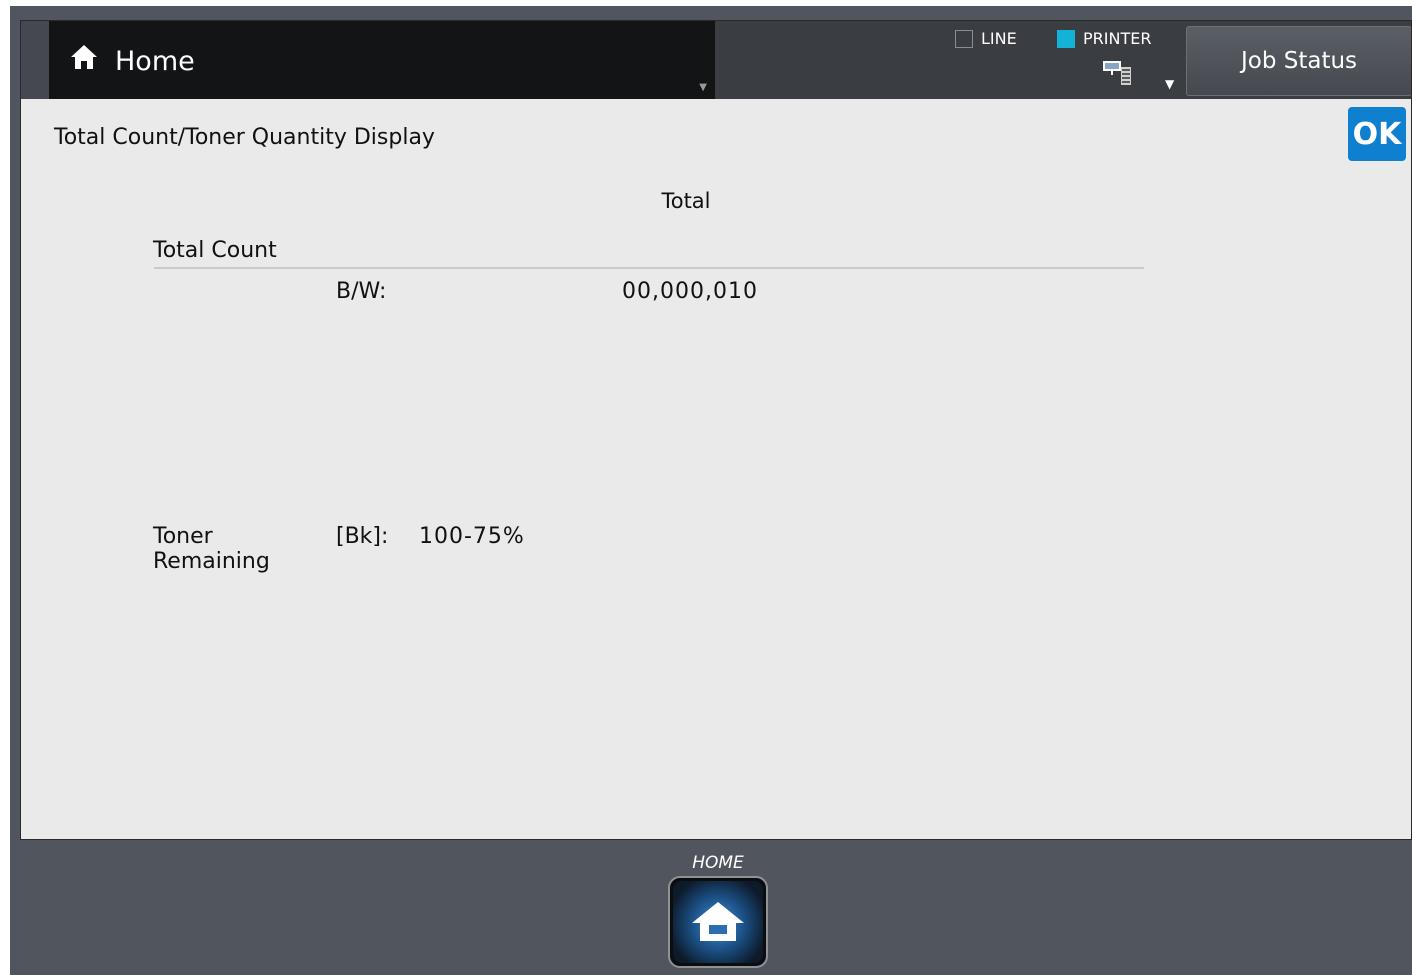 This screenshot has width=1412, height=975. Describe the element at coordinates (686, 201) in the screenshot. I see `column-header-total: Total` at that location.